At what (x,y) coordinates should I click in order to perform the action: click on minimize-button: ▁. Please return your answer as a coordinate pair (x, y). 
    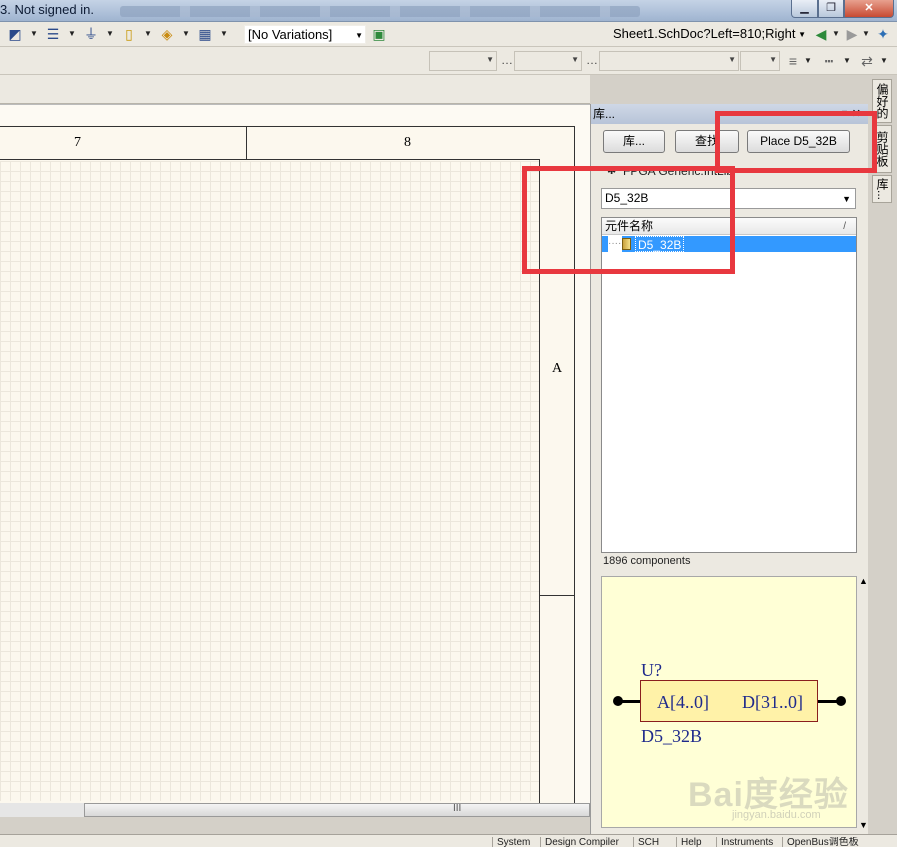
    Looking at the image, I should click on (804, 9).